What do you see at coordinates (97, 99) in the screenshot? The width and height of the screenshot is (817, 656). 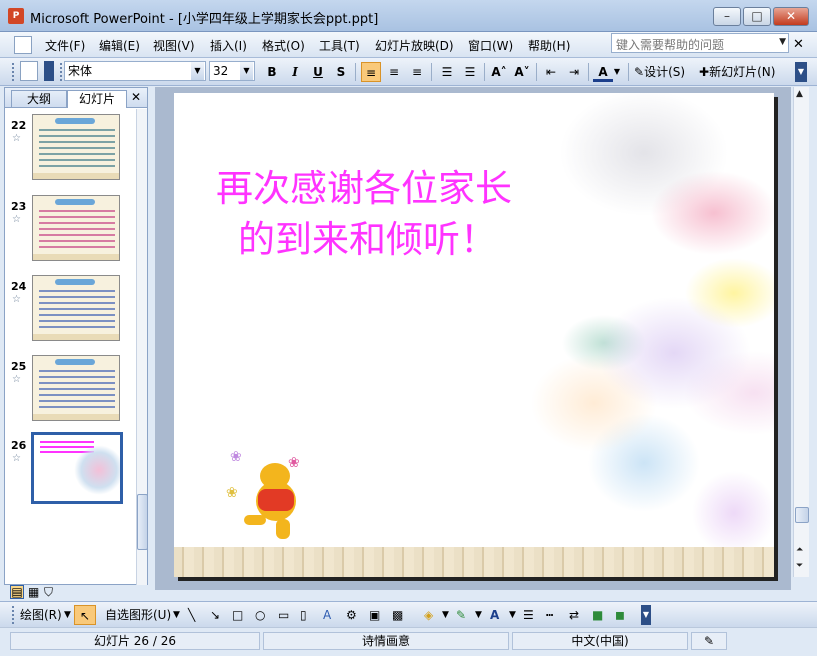 I see `tab-slides: 幻灯片` at bounding box center [97, 99].